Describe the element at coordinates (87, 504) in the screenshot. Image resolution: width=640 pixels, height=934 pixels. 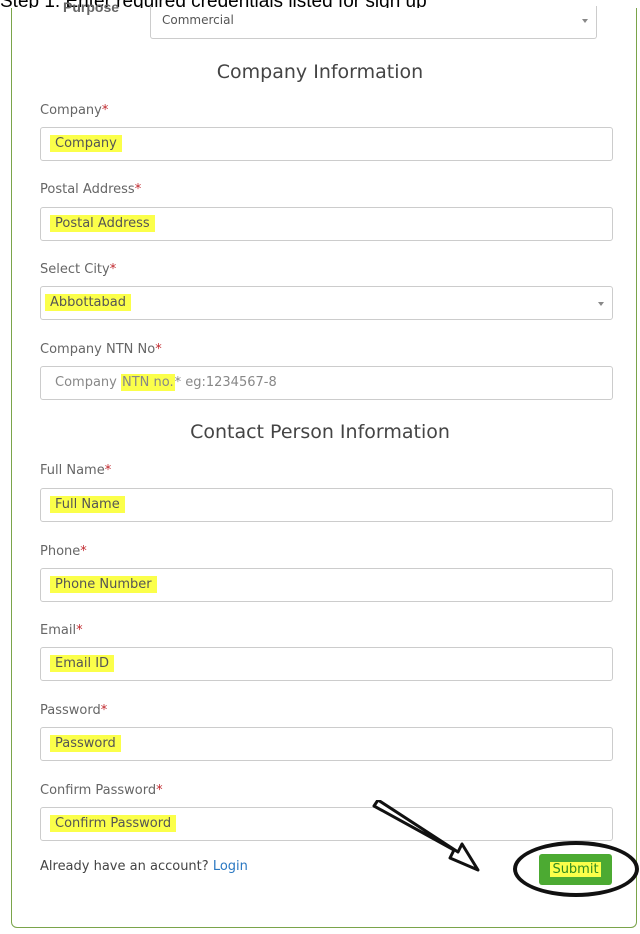
I see `full-name-value: Full Name` at that location.